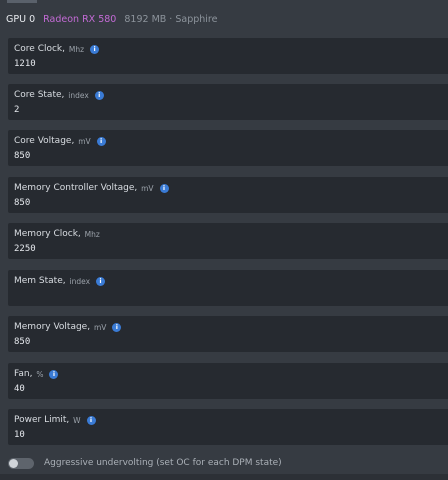  What do you see at coordinates (84, 141) in the screenshot?
I see `core-voltage-unit: mV` at bounding box center [84, 141].